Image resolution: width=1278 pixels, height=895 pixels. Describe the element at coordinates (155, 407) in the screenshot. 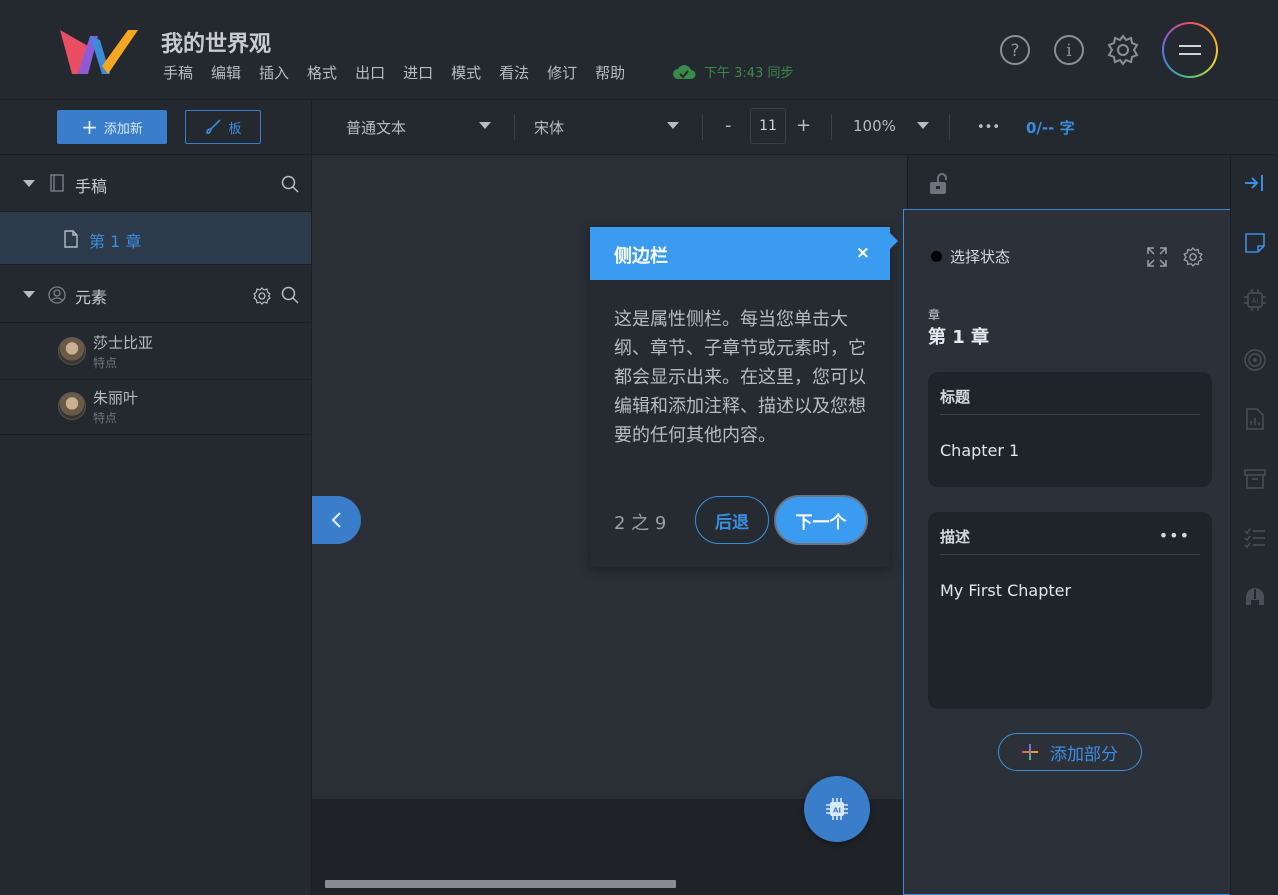

I see `element-row: 朱丽叶 特点` at that location.